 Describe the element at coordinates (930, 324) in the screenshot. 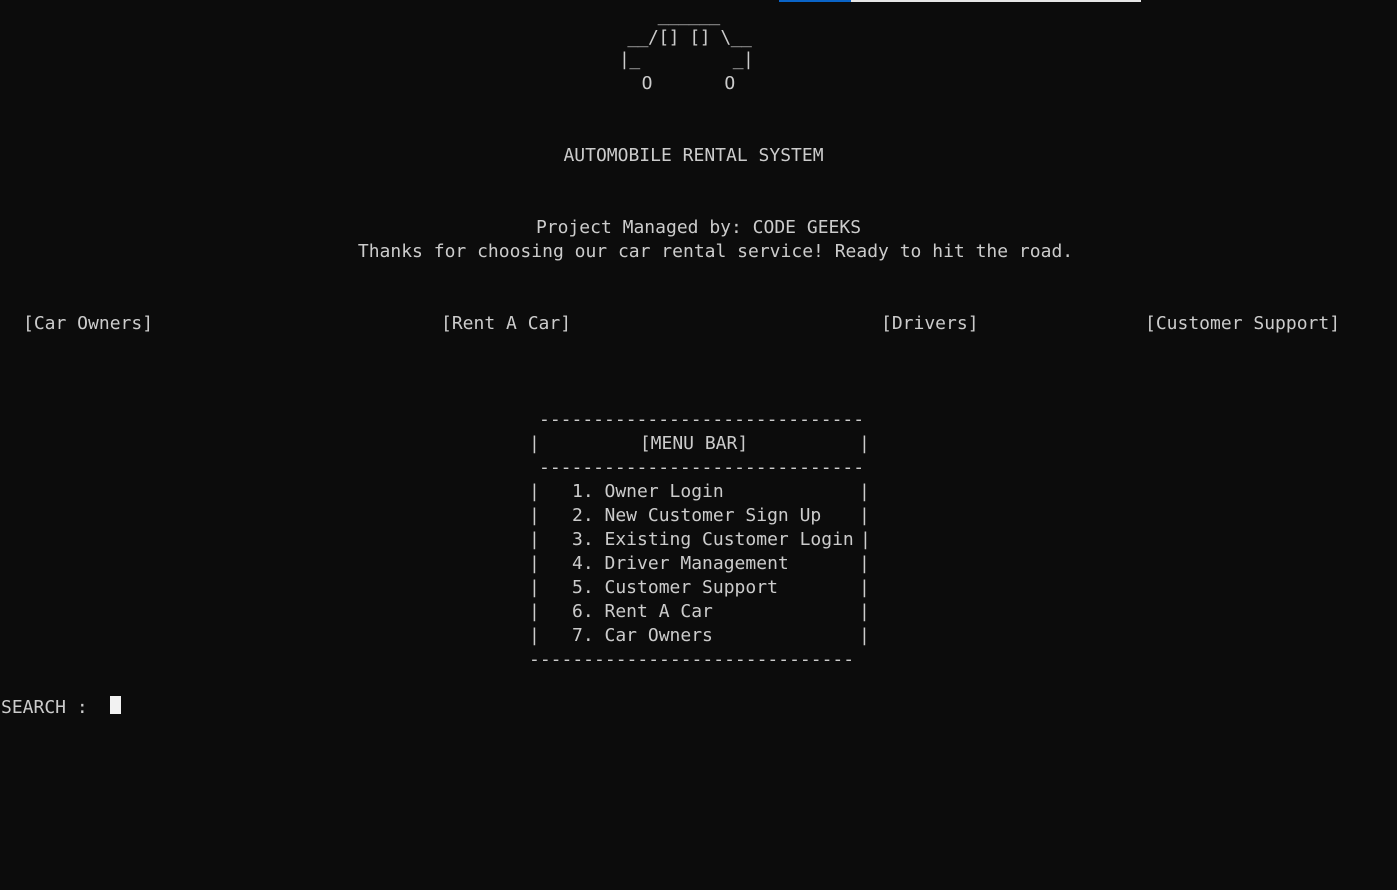

I see `nav-drivers: [Drivers]` at that location.